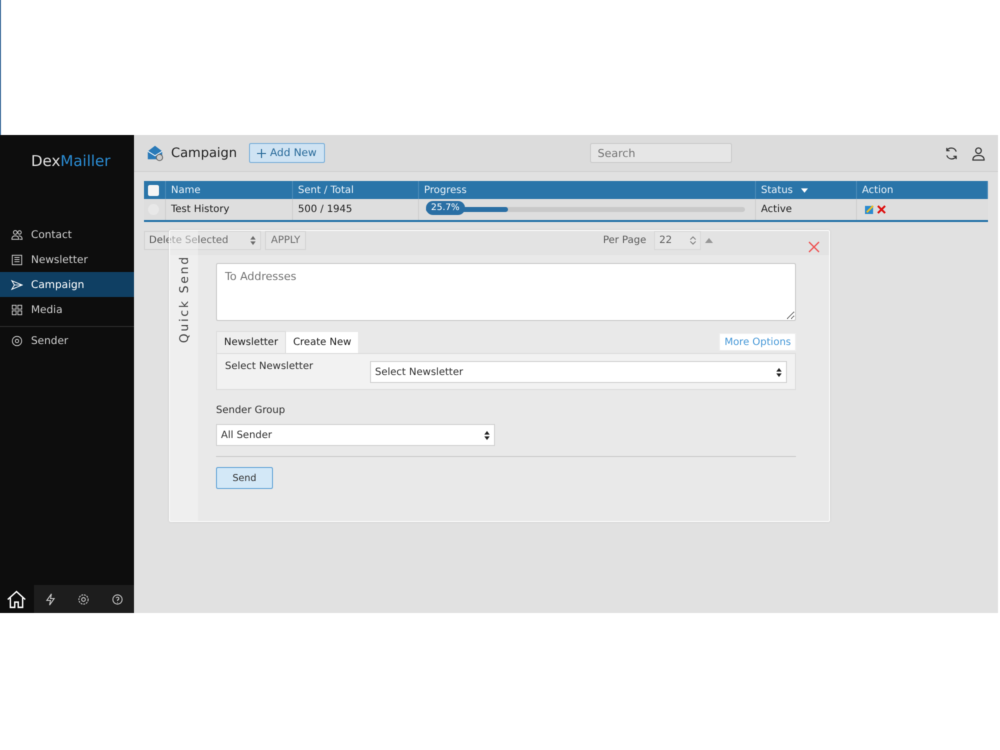 The width and height of the screenshot is (1000, 750). Describe the element at coordinates (67, 234) in the screenshot. I see `sidebar-item: Contact` at that location.